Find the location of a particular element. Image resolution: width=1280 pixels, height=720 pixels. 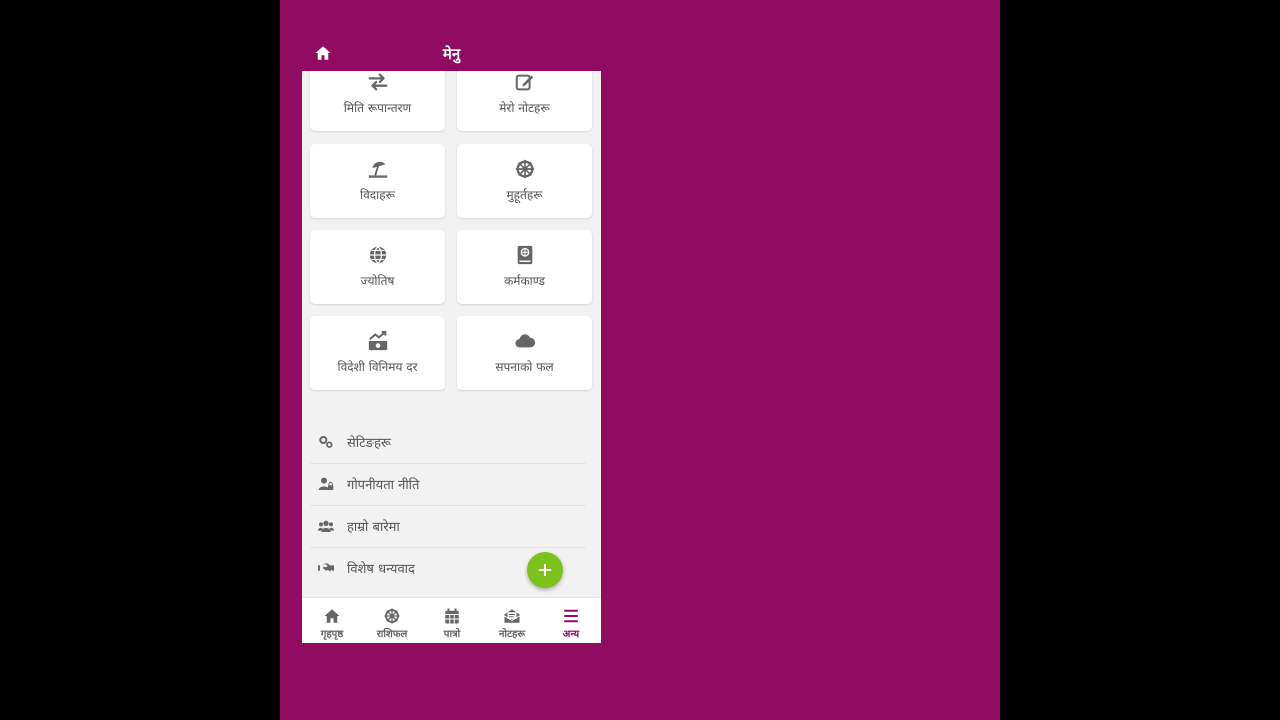

plus-icon is located at coordinates (545, 570).